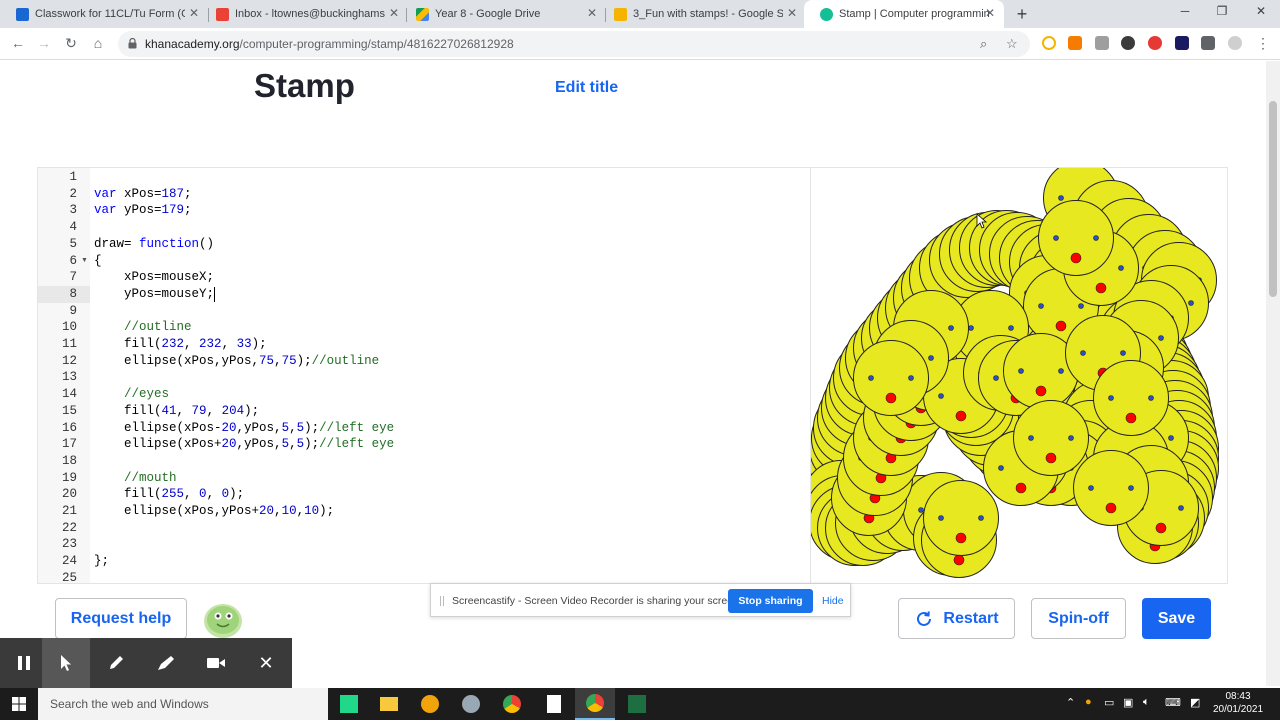 Image resolution: width=1280 pixels, height=720 pixels. What do you see at coordinates (154, 244) in the screenshot?
I see `code-line: draw= function()` at bounding box center [154, 244].